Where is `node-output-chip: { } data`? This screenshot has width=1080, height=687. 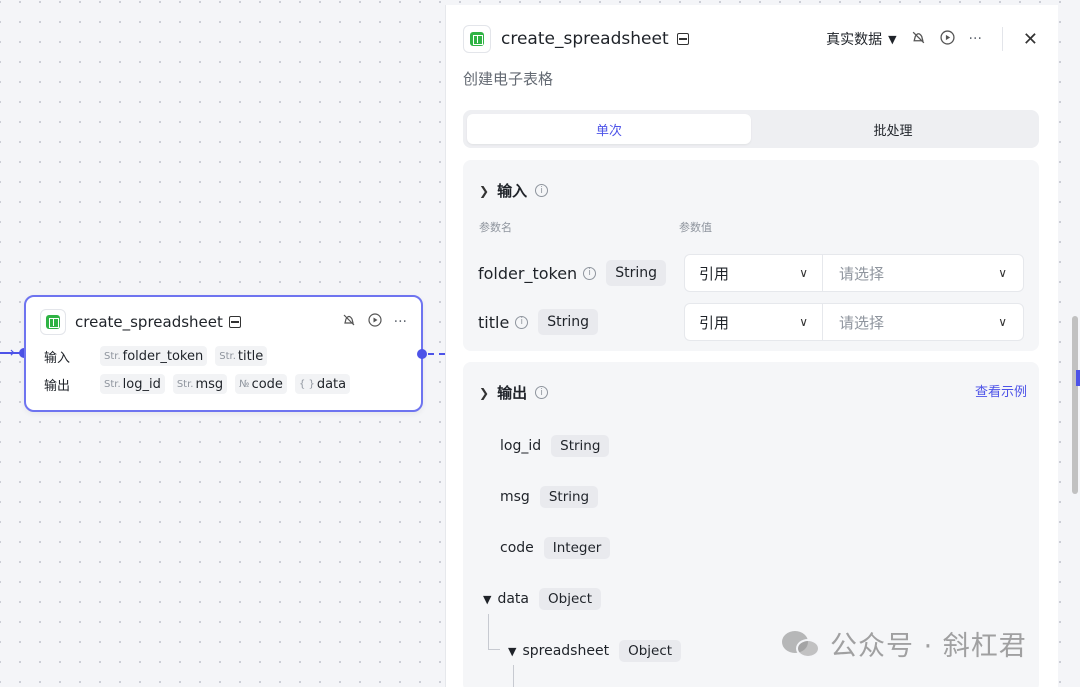 node-output-chip: { } data is located at coordinates (322, 384).